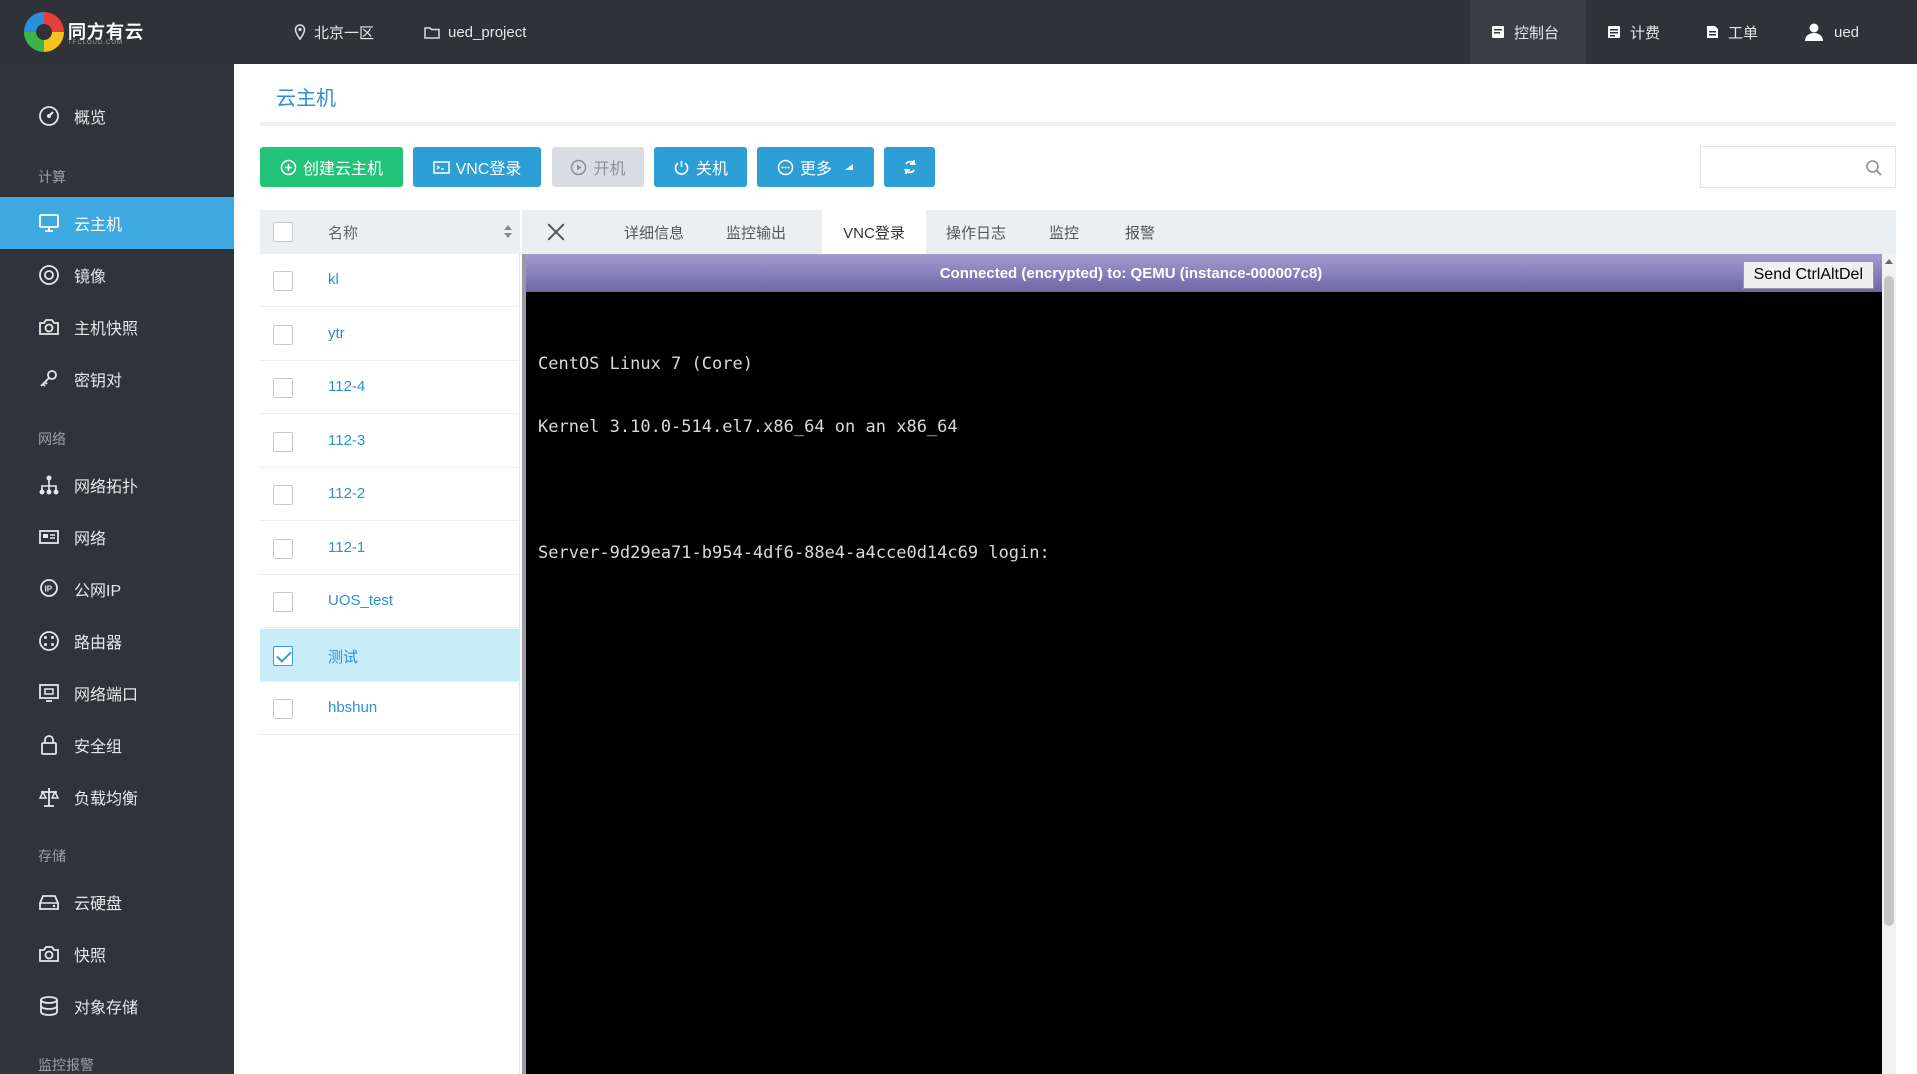 The height and width of the screenshot is (1074, 1917). Describe the element at coordinates (1889, 261) in the screenshot. I see `scroll-up-icon` at that location.